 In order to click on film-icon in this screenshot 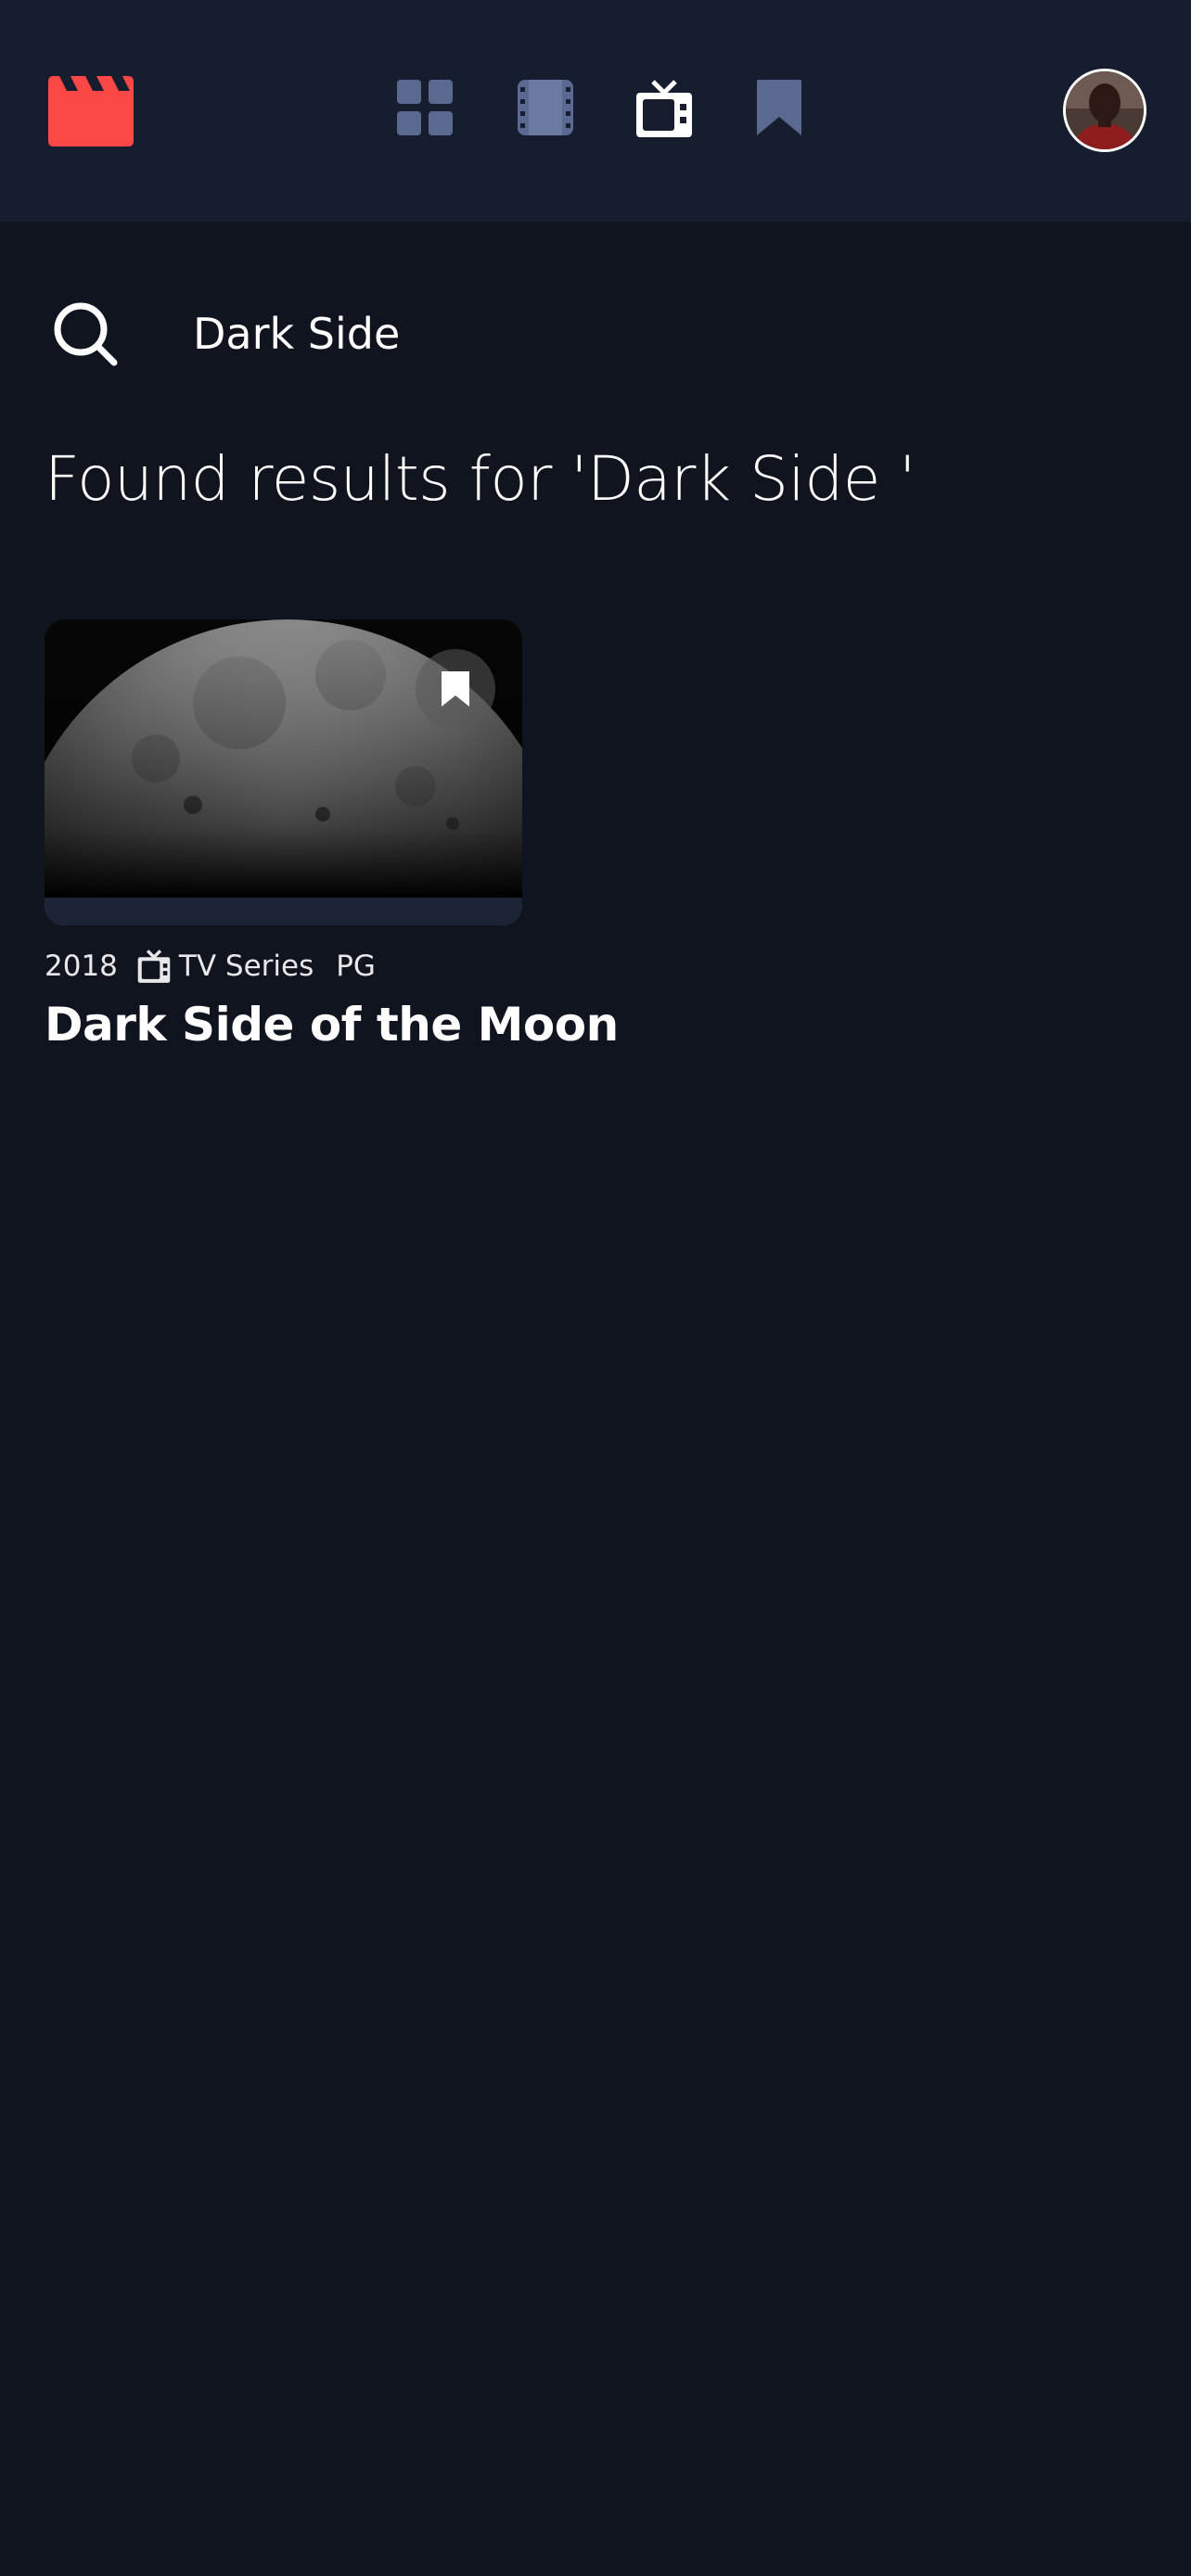, I will do `click(545, 107)`.